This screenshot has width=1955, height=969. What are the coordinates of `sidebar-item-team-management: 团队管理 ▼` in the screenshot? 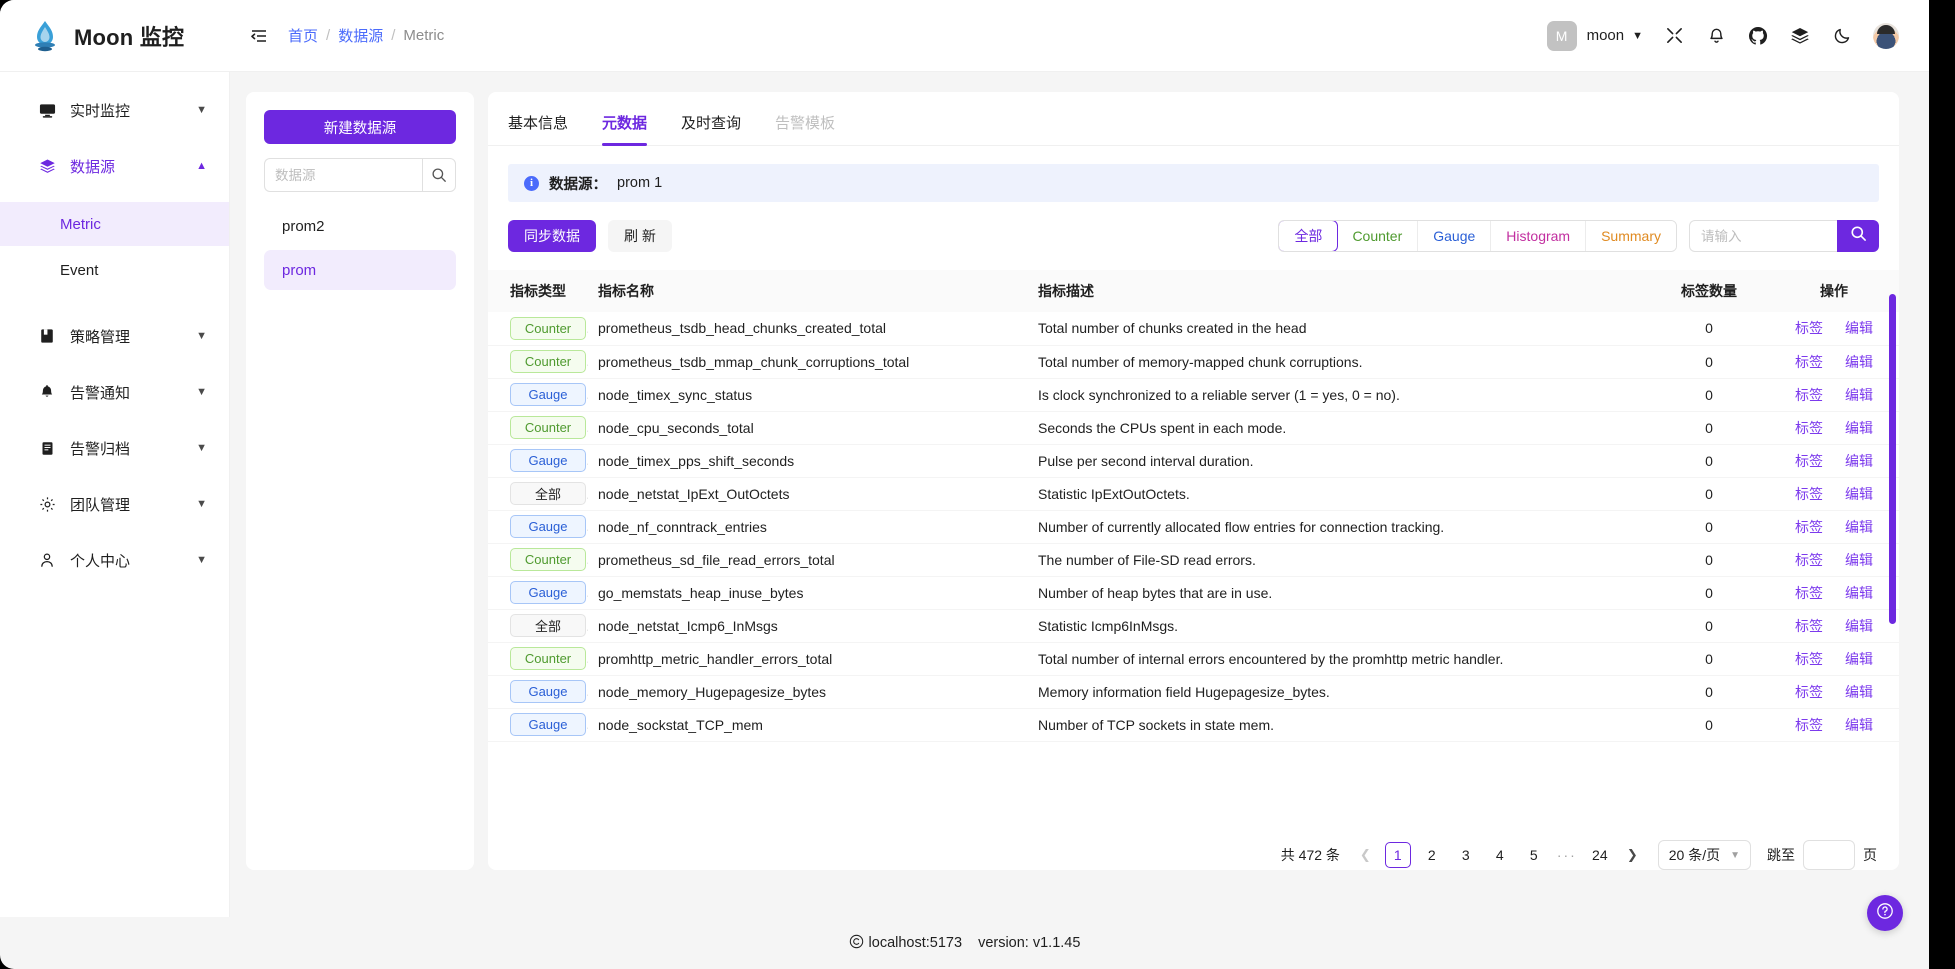 It's located at (114, 504).